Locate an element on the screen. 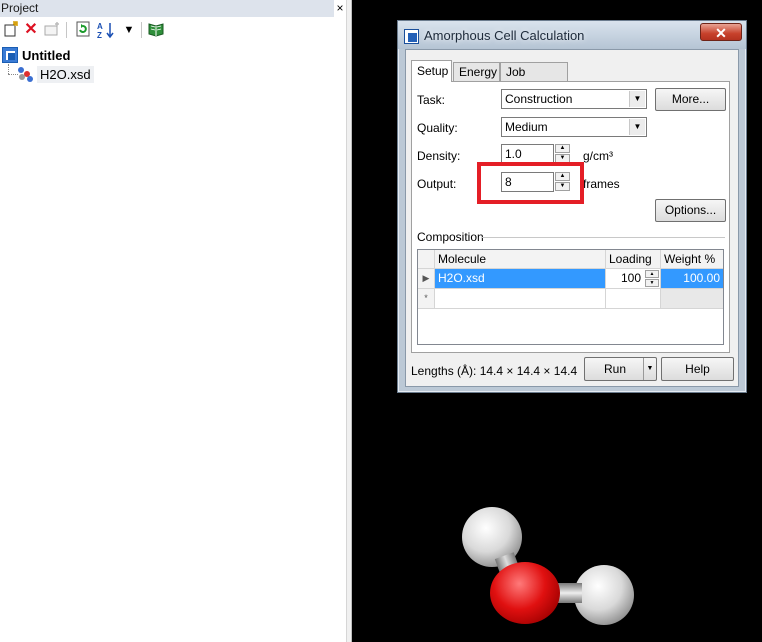  task-label: Task: is located at coordinates (431, 100).